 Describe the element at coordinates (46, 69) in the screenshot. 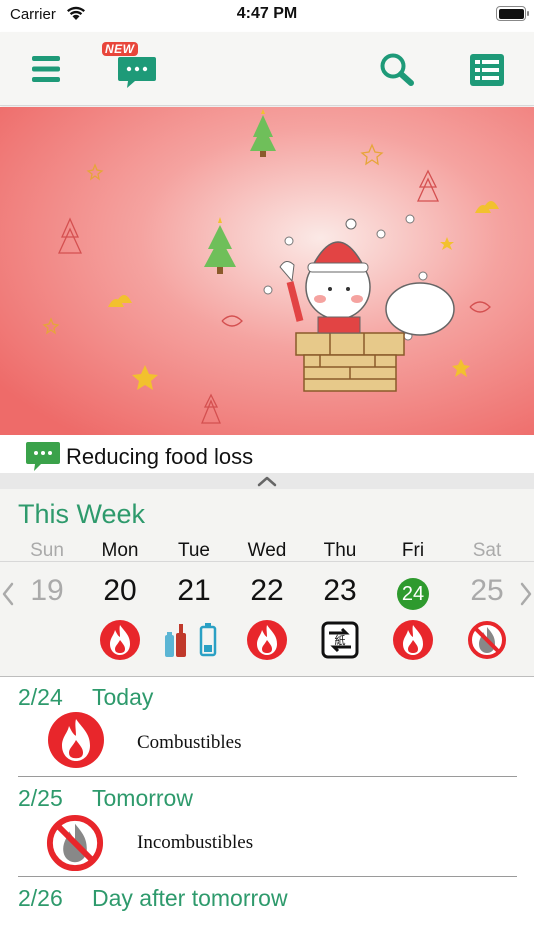

I see `hamburger-menu-icon` at that location.